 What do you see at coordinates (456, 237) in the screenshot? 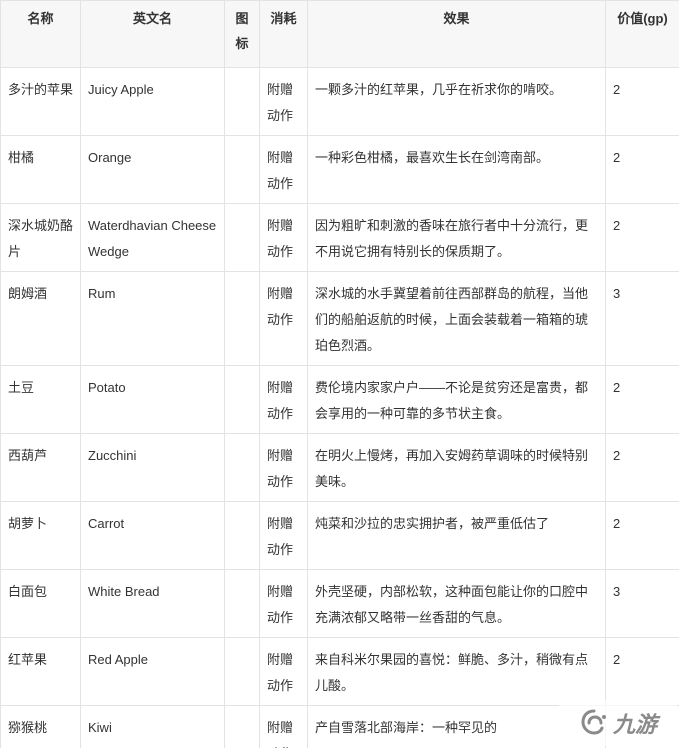
I see `cell-effect: 因为粗旷和刺激的香味在旅行者中十分流行，更不用说它拥有特别长的保质期了。` at bounding box center [456, 237].